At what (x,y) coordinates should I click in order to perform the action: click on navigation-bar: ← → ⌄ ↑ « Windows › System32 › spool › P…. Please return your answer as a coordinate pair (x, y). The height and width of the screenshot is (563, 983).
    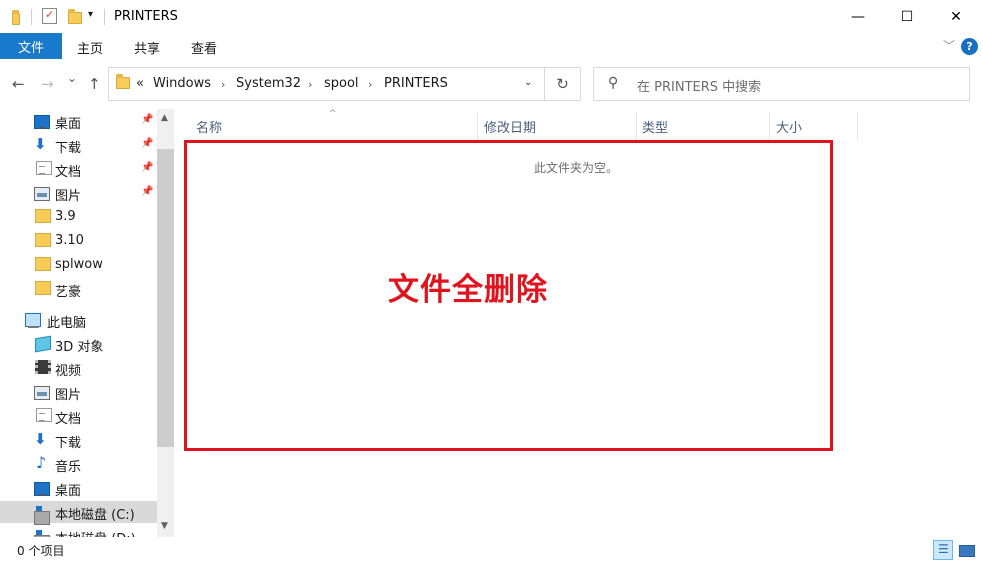
    Looking at the image, I should click on (491, 84).